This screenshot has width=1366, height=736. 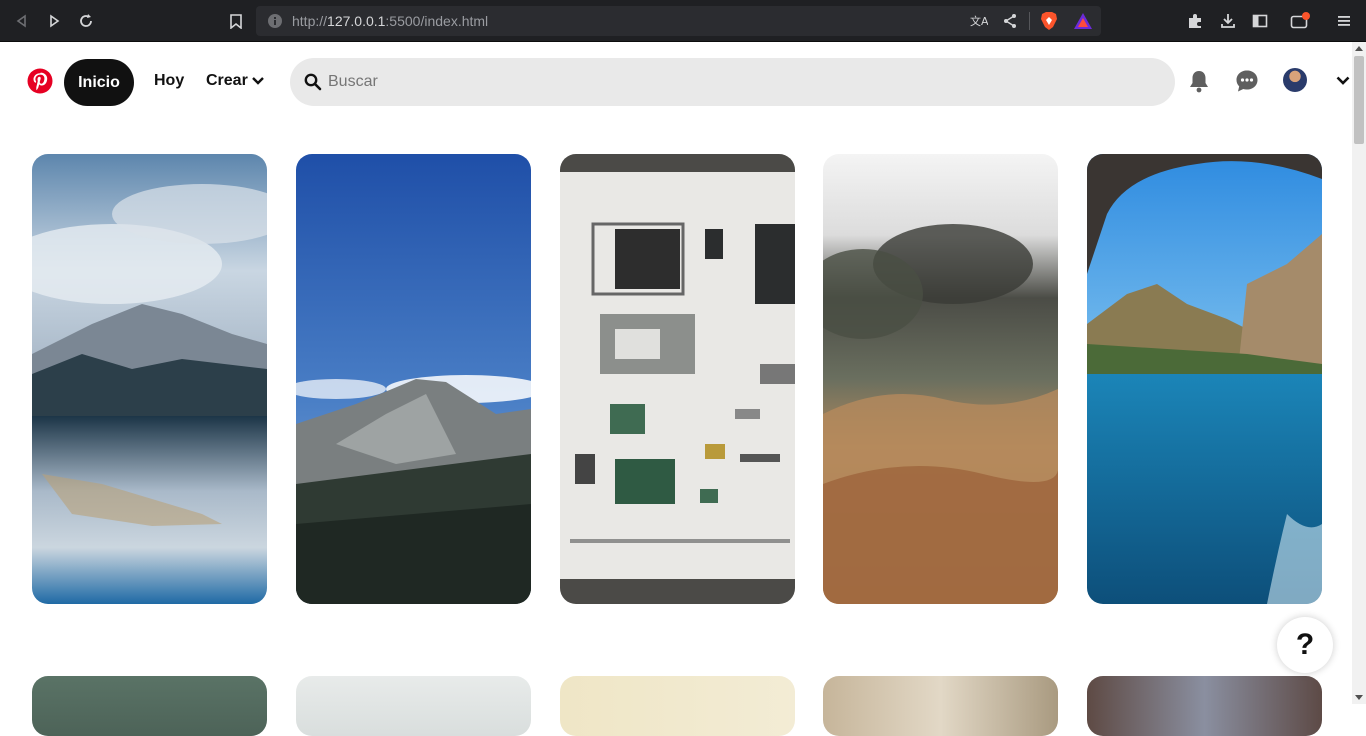 I want to click on svg-text: 文A, so click(x=979, y=21).